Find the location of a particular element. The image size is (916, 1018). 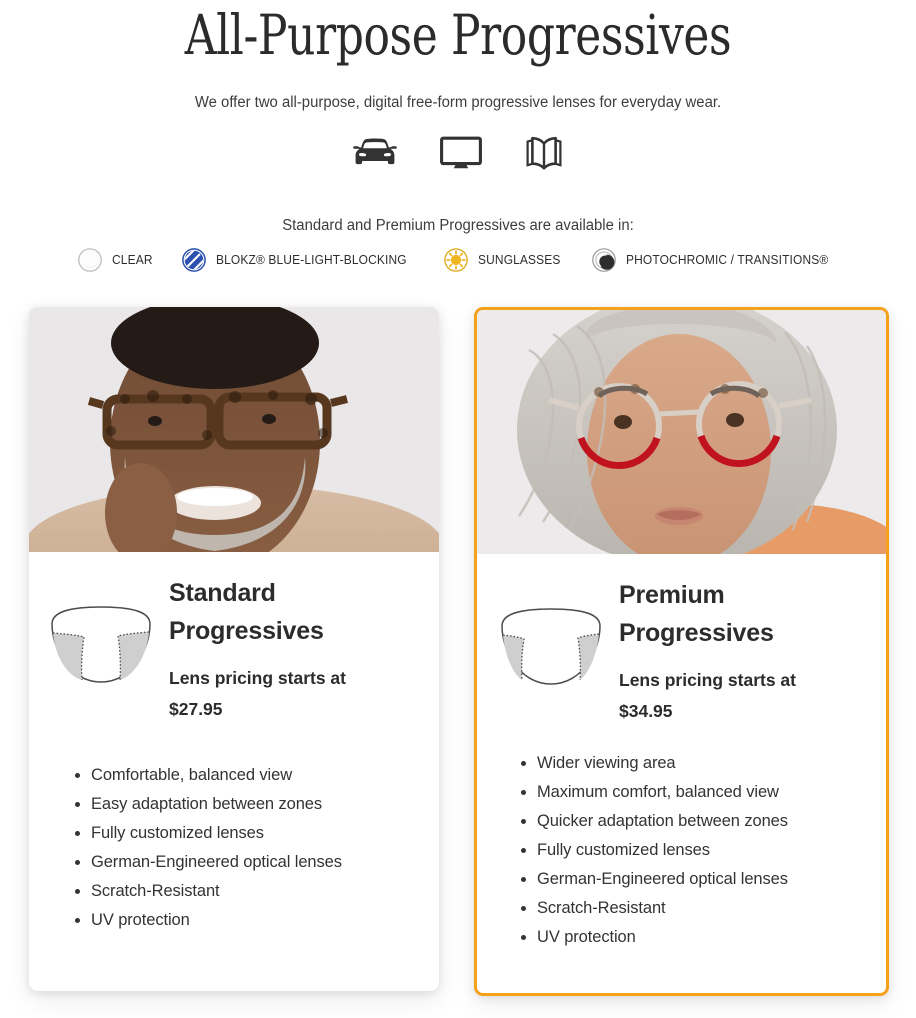

availability-option-photochromic: PHOTOCHROMIC / TRANSITIONS® is located at coordinates (715, 260).